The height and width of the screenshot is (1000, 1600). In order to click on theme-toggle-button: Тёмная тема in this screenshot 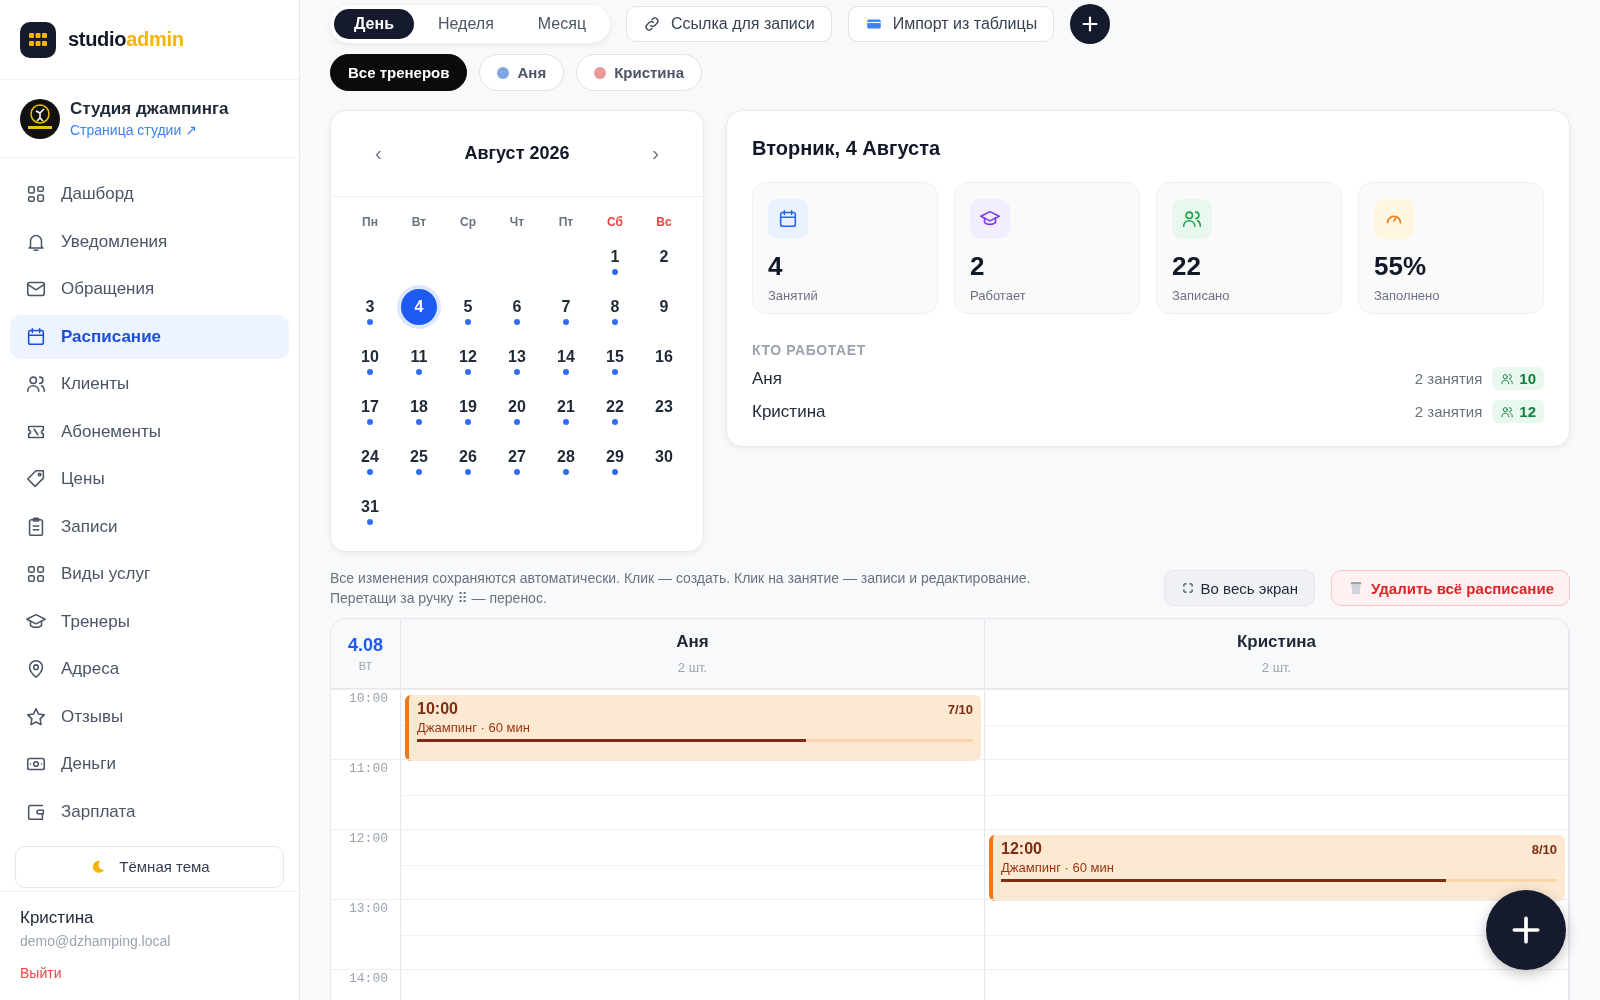, I will do `click(149, 866)`.